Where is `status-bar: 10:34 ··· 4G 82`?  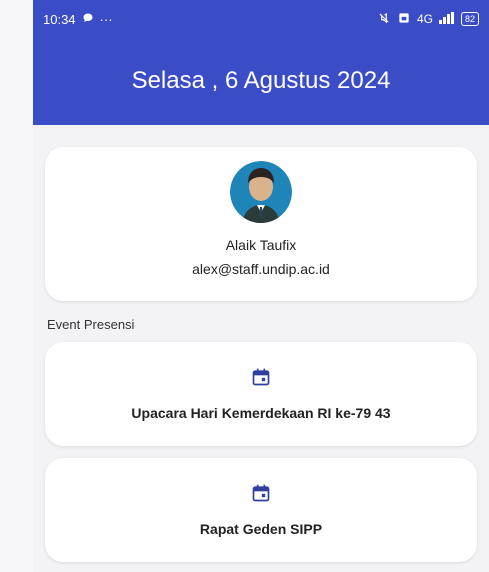 status-bar: 10:34 ··· 4G 82 is located at coordinates (261, 19).